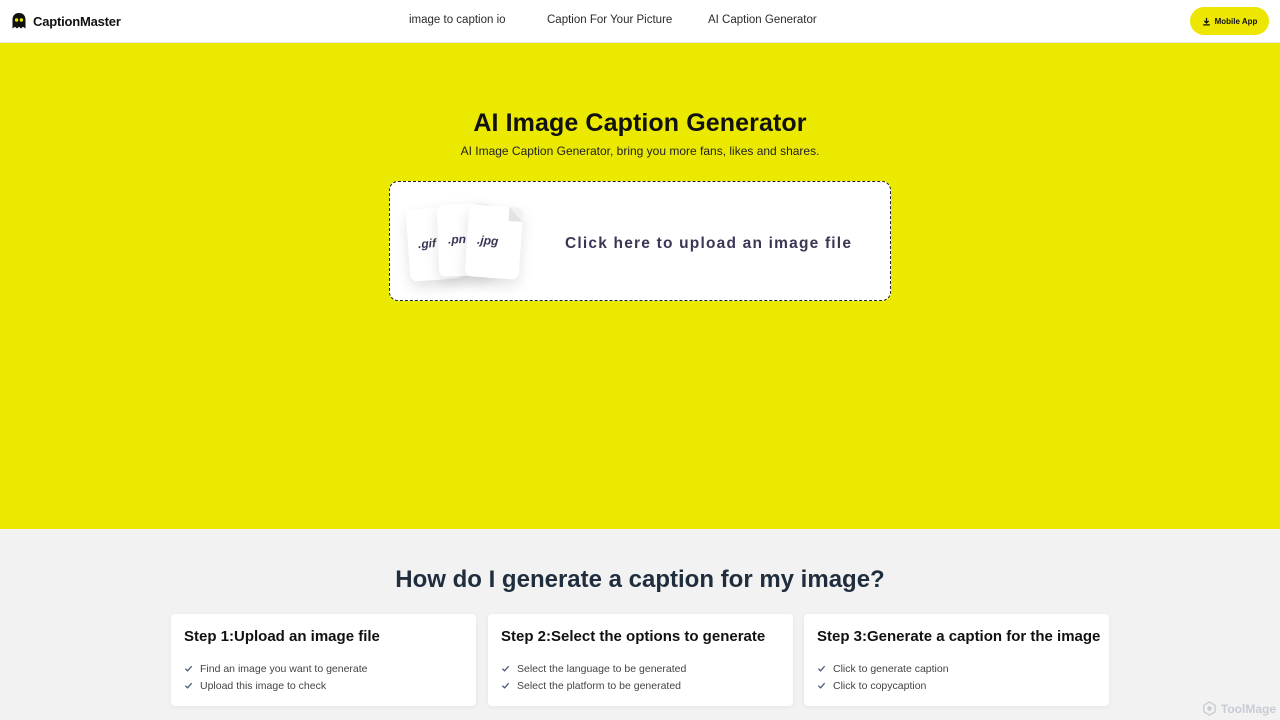 The height and width of the screenshot is (720, 1280). I want to click on file-type-label: .pn, so click(457, 239).